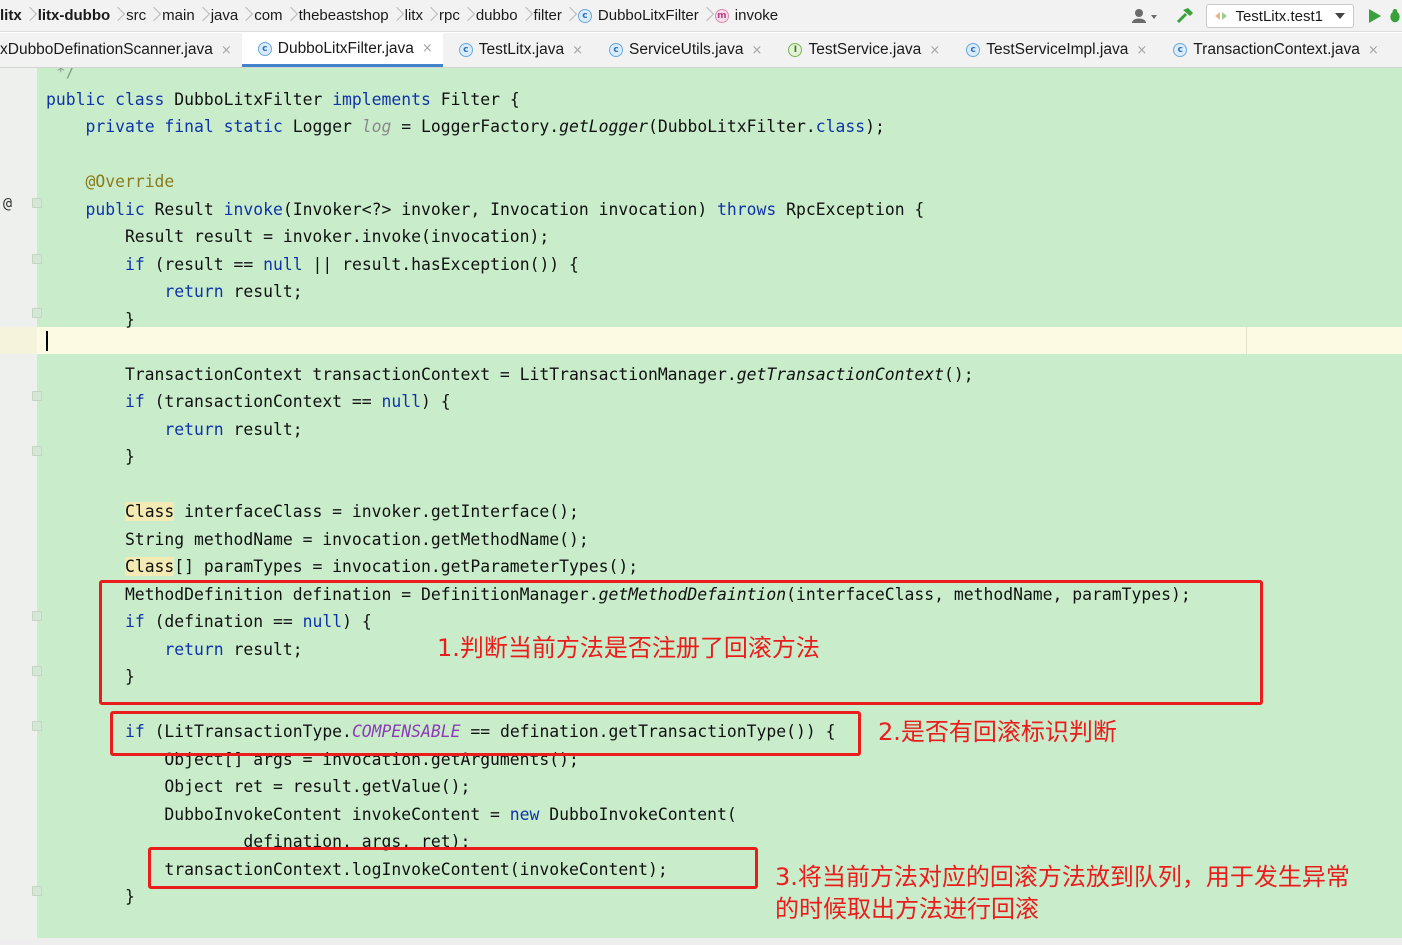  I want to click on code-token: (transactionContext ==, so click(268, 401).